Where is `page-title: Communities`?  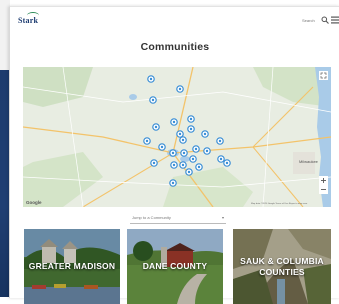
page-title: Communities is located at coordinates (175, 47).